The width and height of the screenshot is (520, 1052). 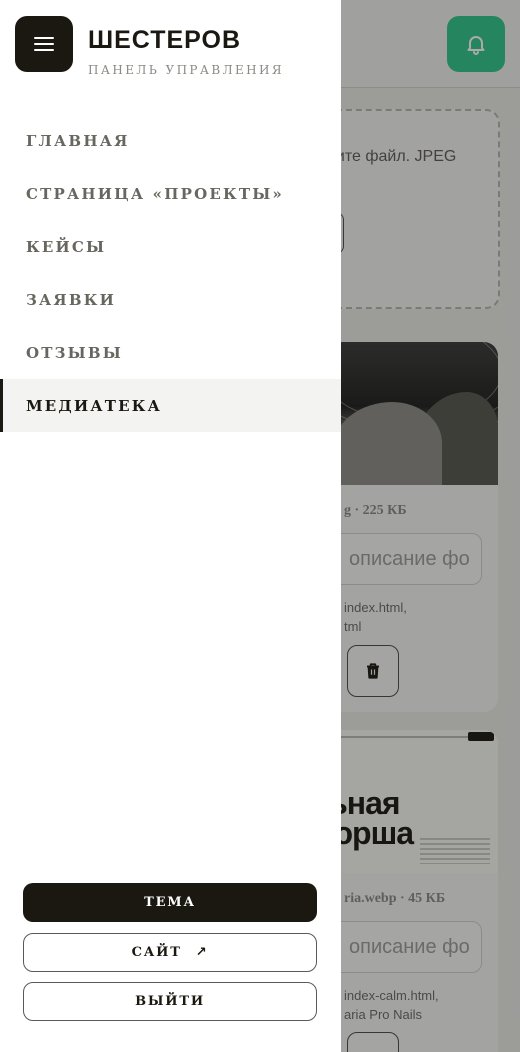 I want to click on nav-item-home: ГЛАВНАЯ, so click(x=170, y=140).